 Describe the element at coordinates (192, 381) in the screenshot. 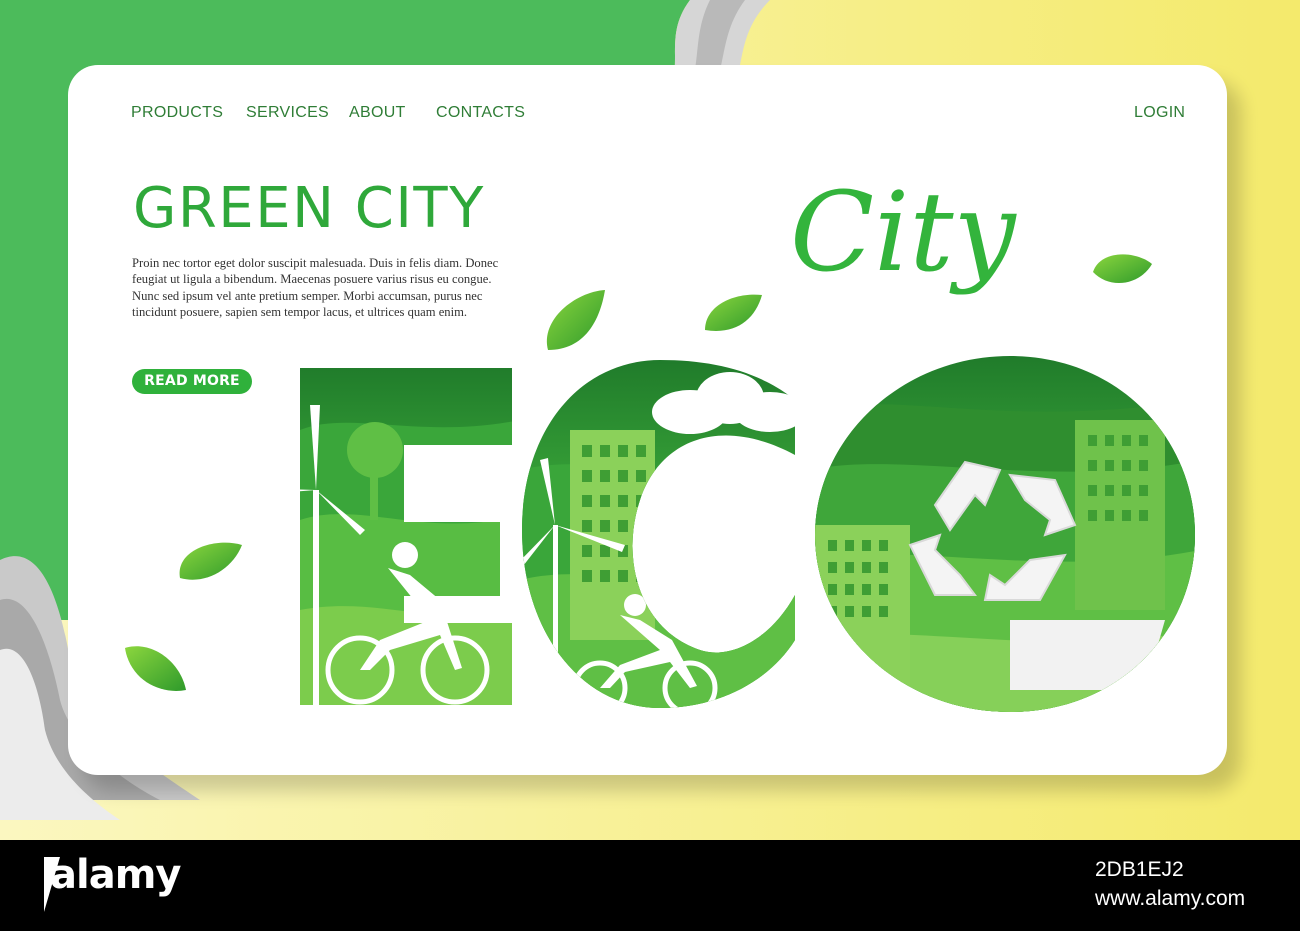

I see `read-more-button: READ MORE` at that location.